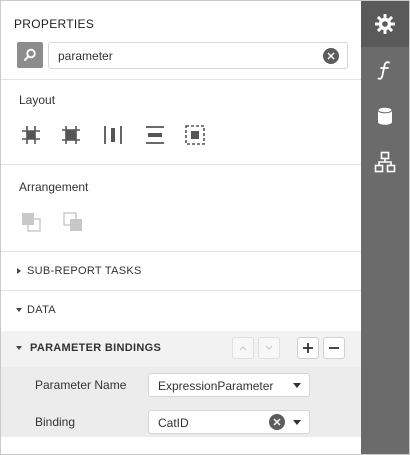 The height and width of the screenshot is (455, 410). I want to click on report-explorer-tab, so click(385, 162).